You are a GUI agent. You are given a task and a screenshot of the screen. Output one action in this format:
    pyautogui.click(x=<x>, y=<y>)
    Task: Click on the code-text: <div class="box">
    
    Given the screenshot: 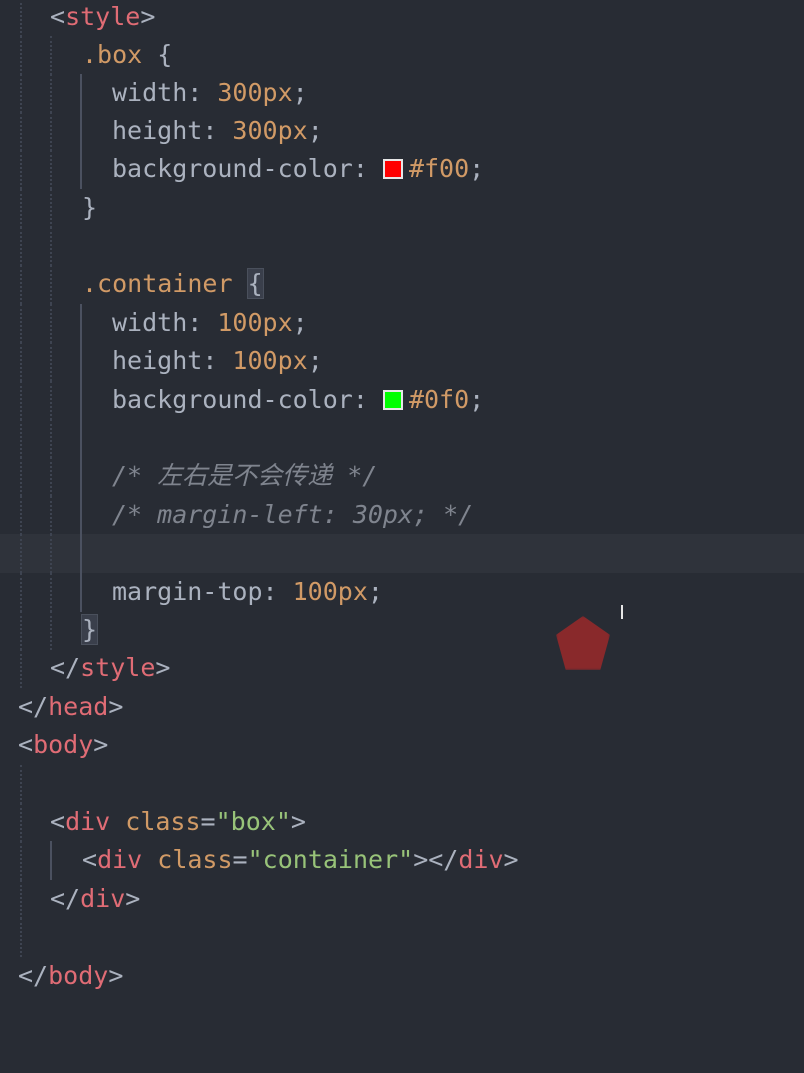 What is the action you would take?
    pyautogui.click(x=178, y=821)
    